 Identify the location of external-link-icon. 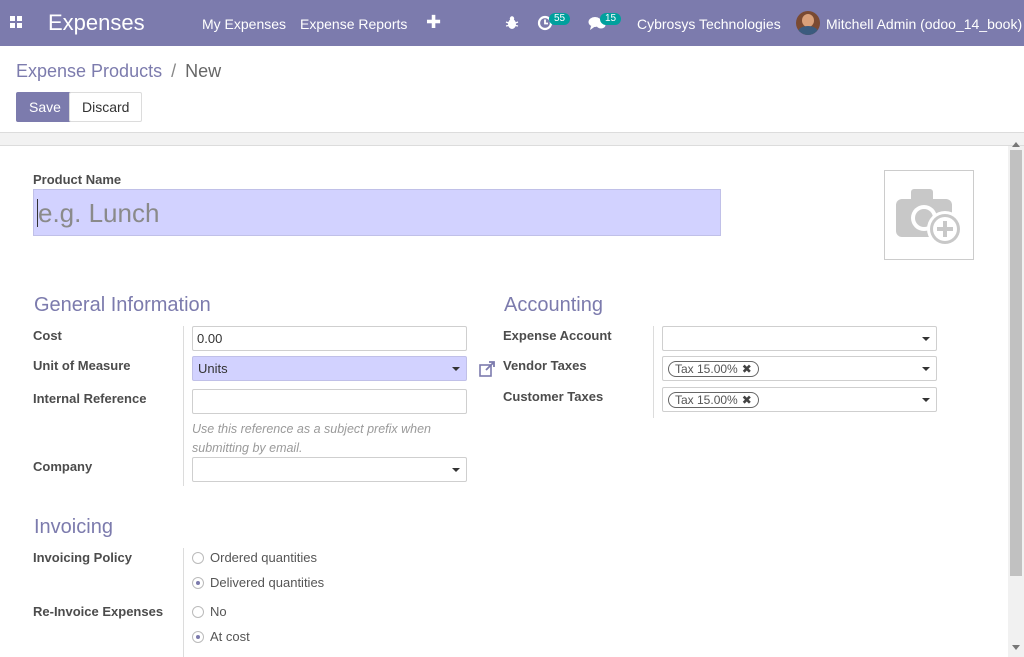
(487, 369).